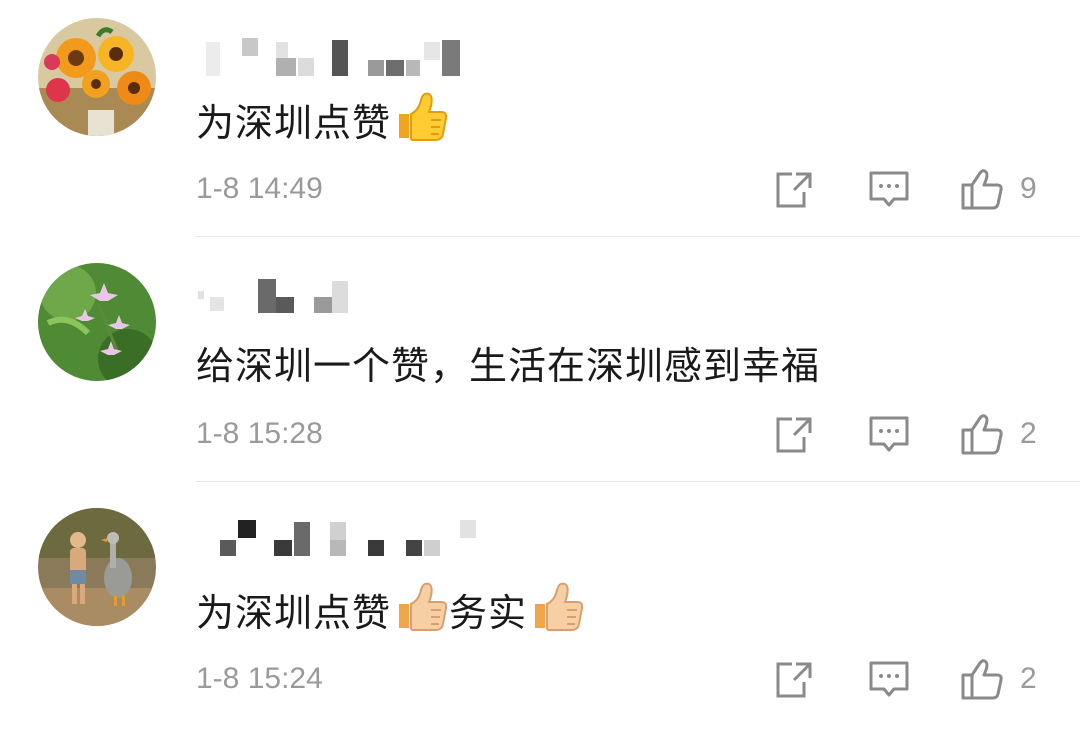  I want to click on comment-timestamp: 1-8 15:24, so click(259, 678).